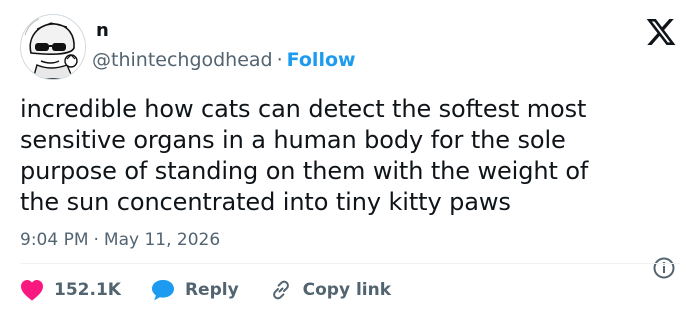 The image size is (700, 318). What do you see at coordinates (182, 60) in the screenshot?
I see `user-handle: @thintechgodhead` at bounding box center [182, 60].